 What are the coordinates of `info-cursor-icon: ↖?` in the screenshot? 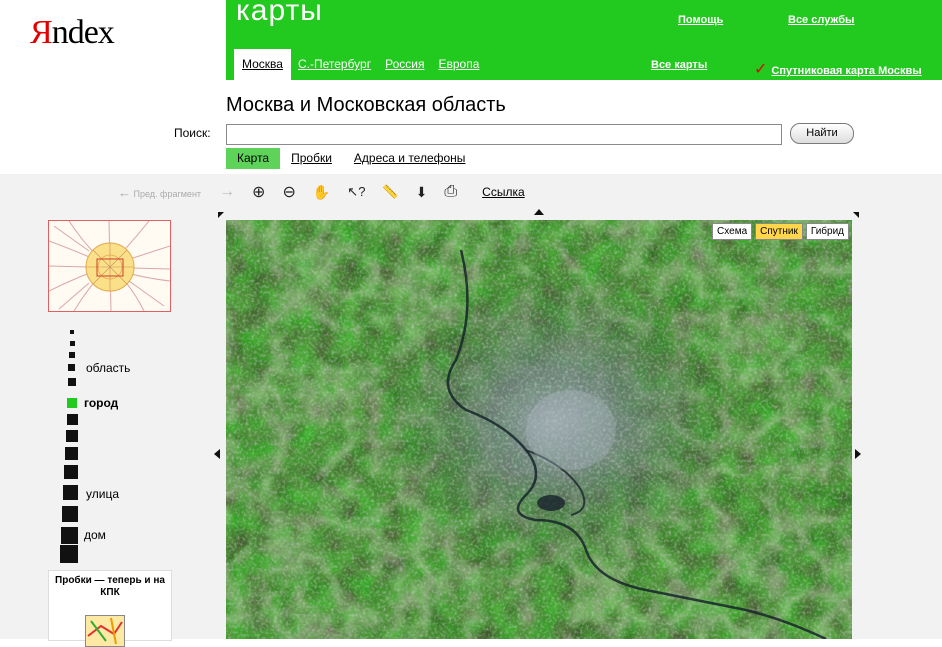 It's located at (356, 192).